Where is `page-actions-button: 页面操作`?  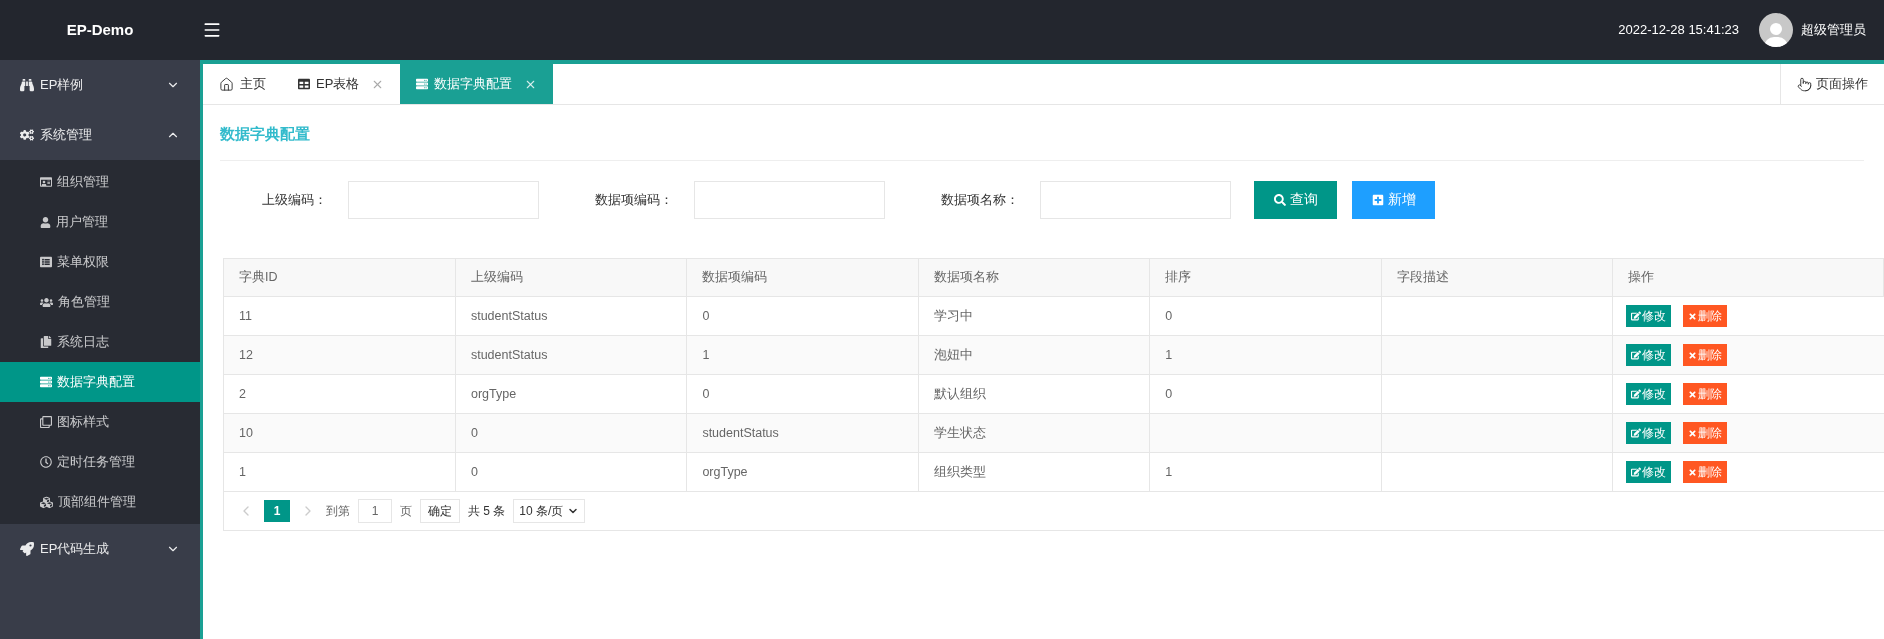 page-actions-button: 页面操作 is located at coordinates (1832, 84).